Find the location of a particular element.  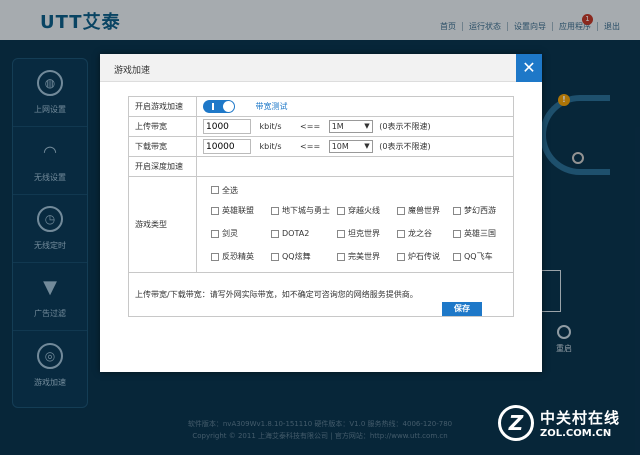

game-checkbox: 英雄联盟 is located at coordinates (241, 210).